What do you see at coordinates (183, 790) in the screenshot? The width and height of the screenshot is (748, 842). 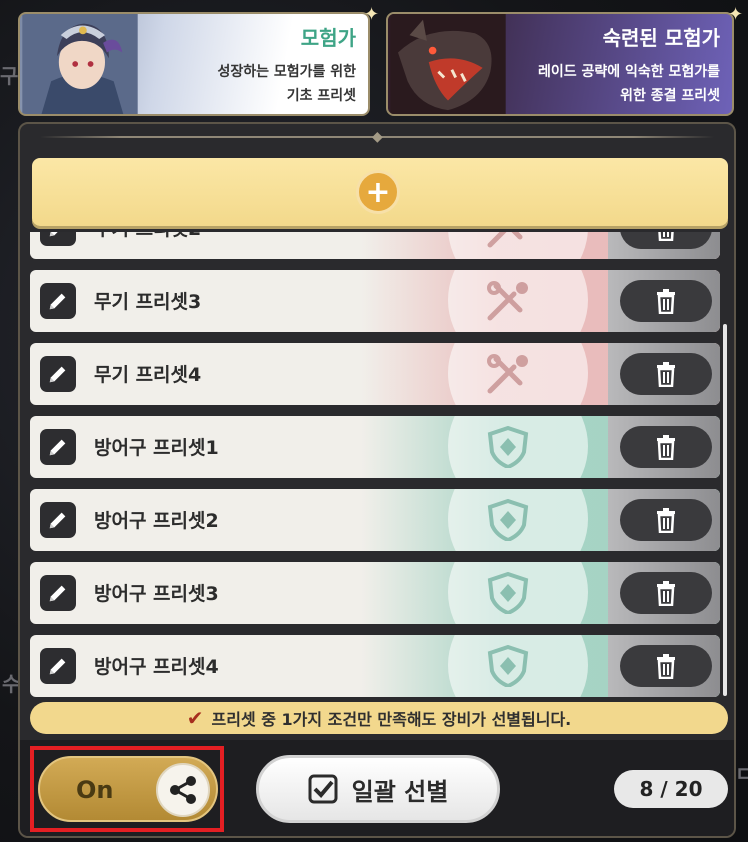 I see `share-icon` at bounding box center [183, 790].